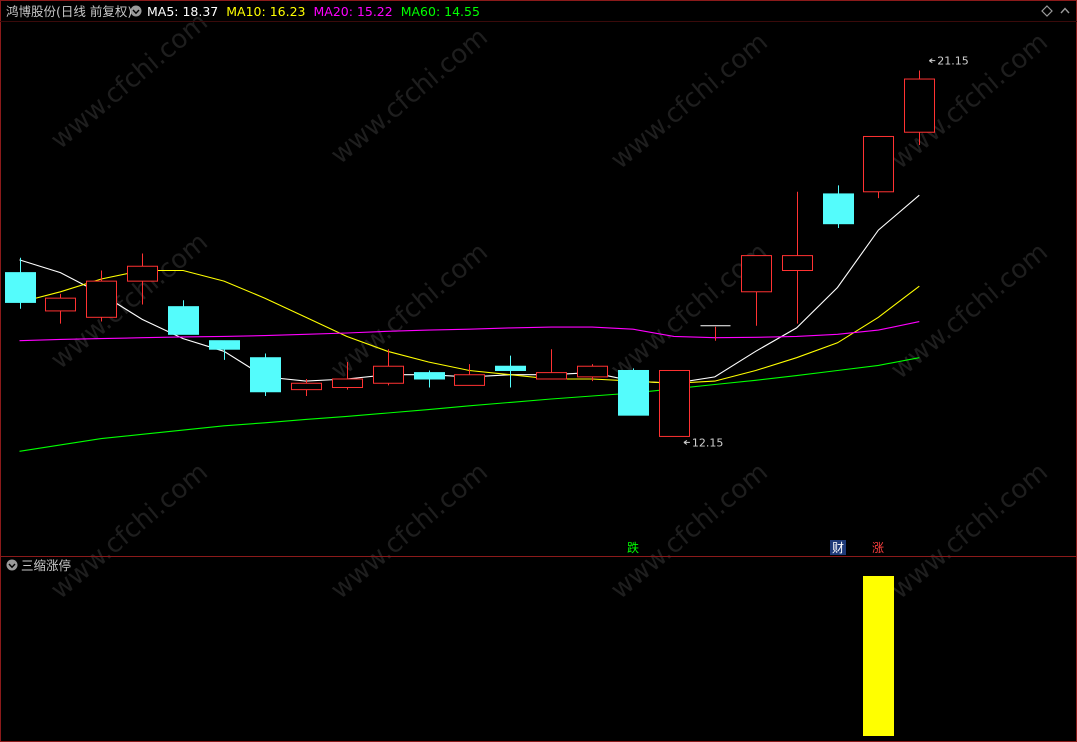 This screenshot has width=1077, height=742. What do you see at coordinates (352, 11) in the screenshot?
I see `ma-label-2: MA20: 15.22` at bounding box center [352, 11].